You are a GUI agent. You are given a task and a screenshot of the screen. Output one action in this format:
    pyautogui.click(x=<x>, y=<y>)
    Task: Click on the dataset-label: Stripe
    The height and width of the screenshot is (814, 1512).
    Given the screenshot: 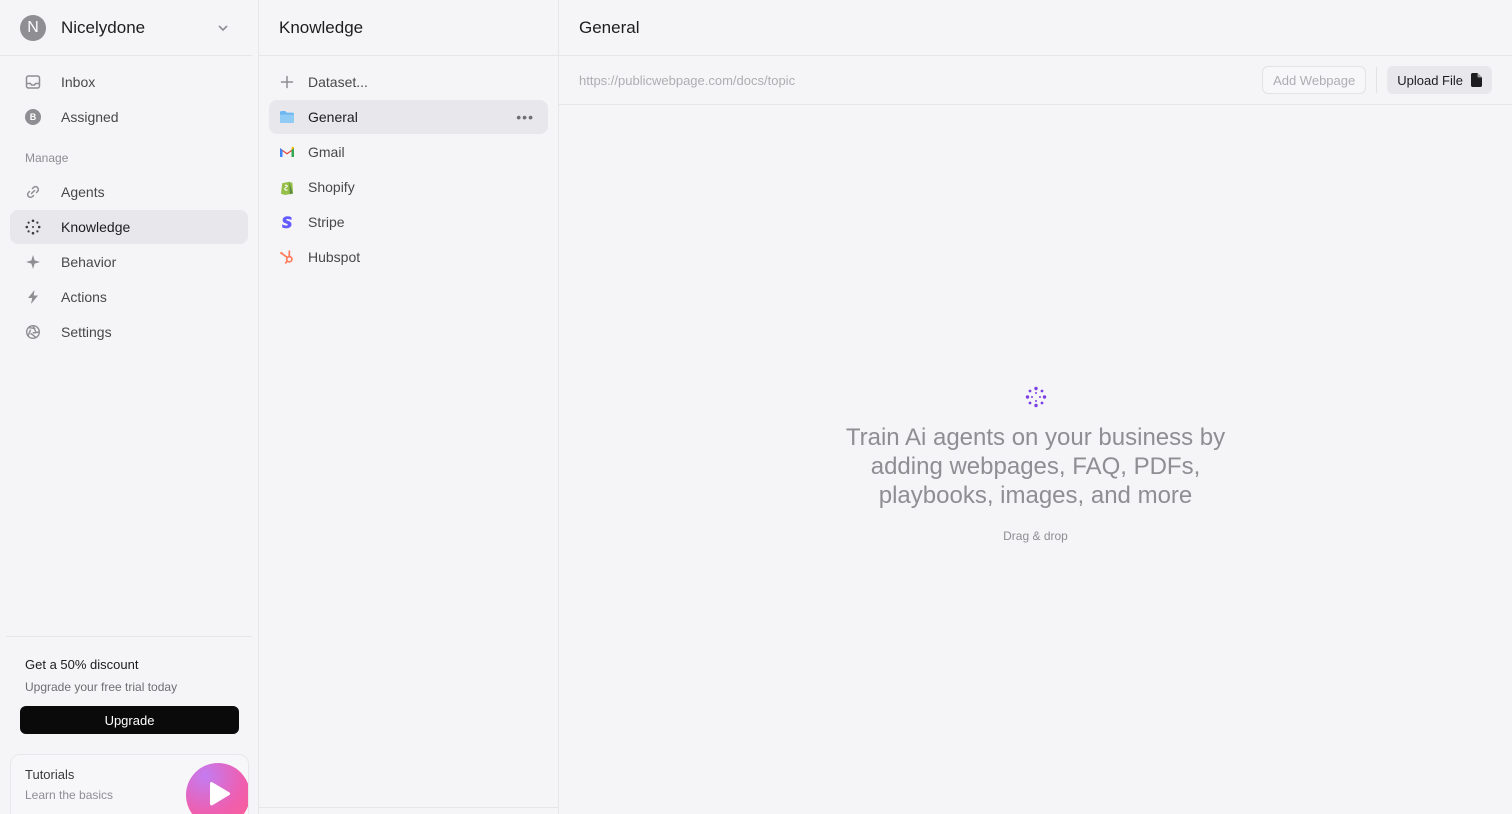 What is the action you would take?
    pyautogui.click(x=326, y=222)
    